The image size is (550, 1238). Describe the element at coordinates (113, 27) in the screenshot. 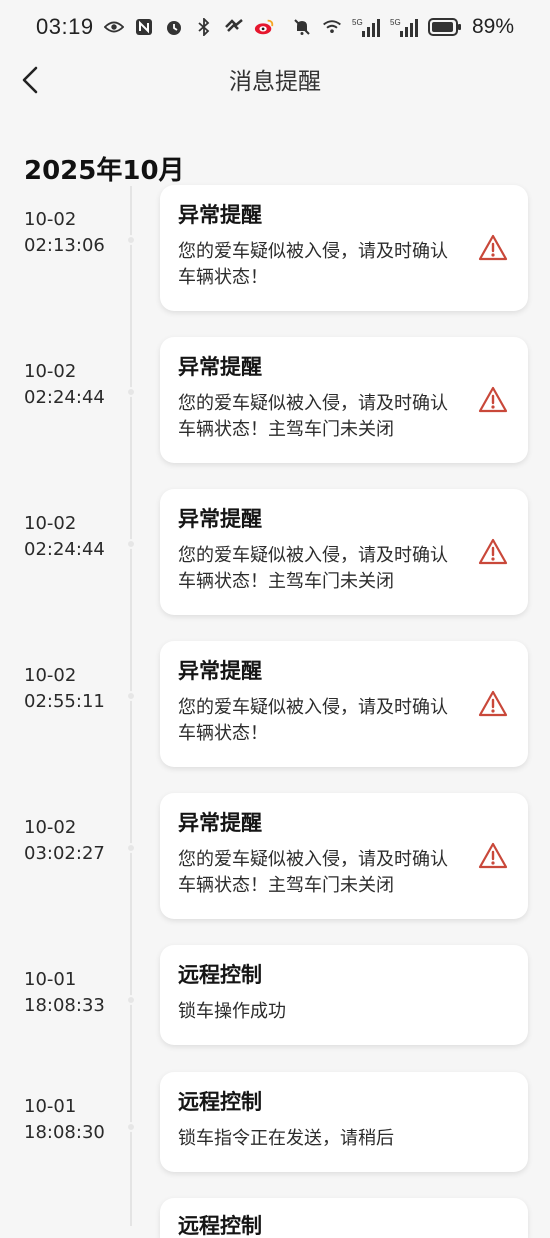

I see `eye-icon` at that location.